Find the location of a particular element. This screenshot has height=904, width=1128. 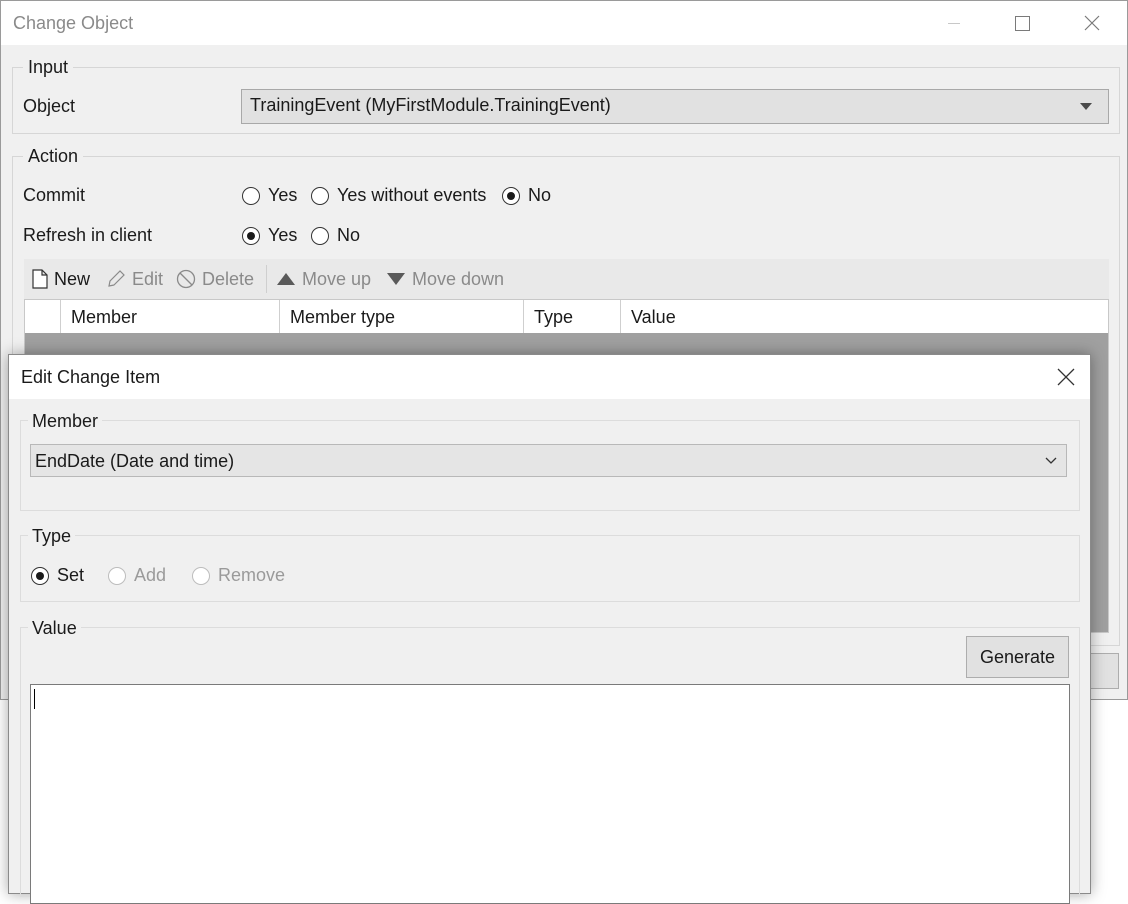

refresh-no-radio: No is located at coordinates (335, 235).